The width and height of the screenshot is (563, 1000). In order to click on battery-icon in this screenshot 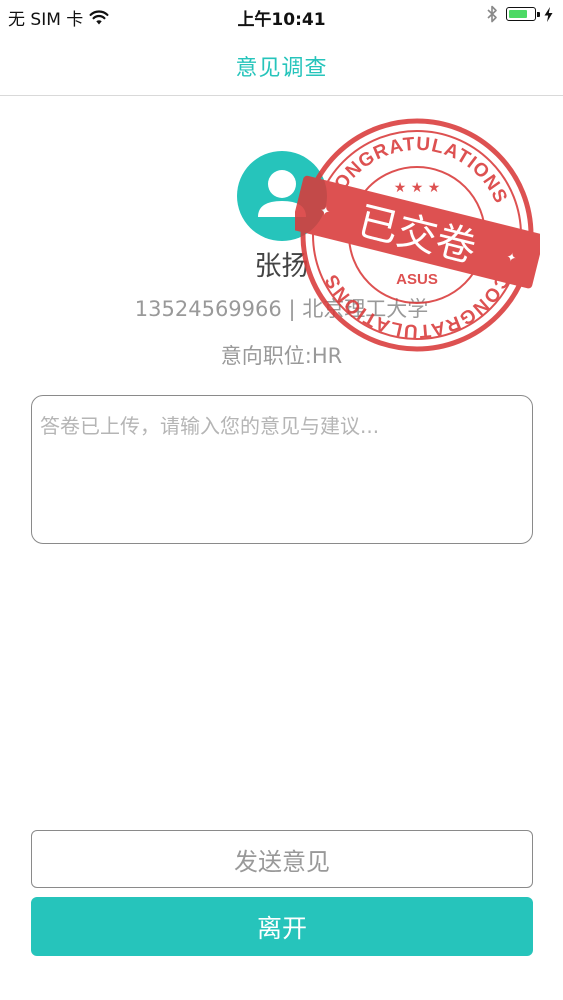, I will do `click(523, 14)`.